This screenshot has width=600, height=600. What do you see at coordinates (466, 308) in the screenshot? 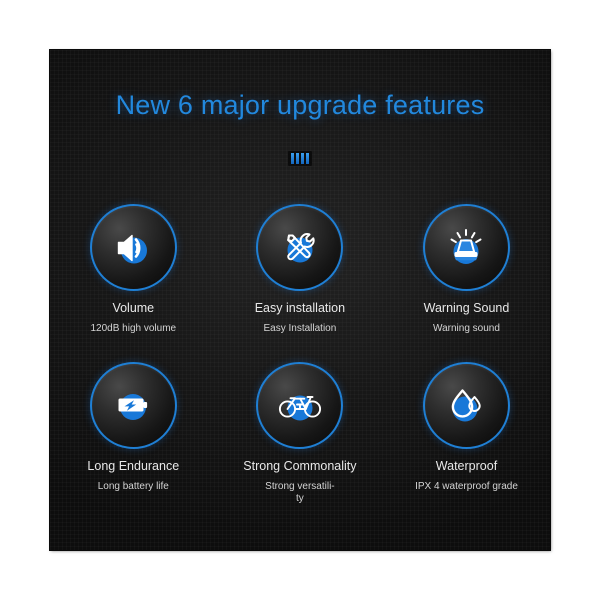
I see `feature-label: Warning Sound` at bounding box center [466, 308].